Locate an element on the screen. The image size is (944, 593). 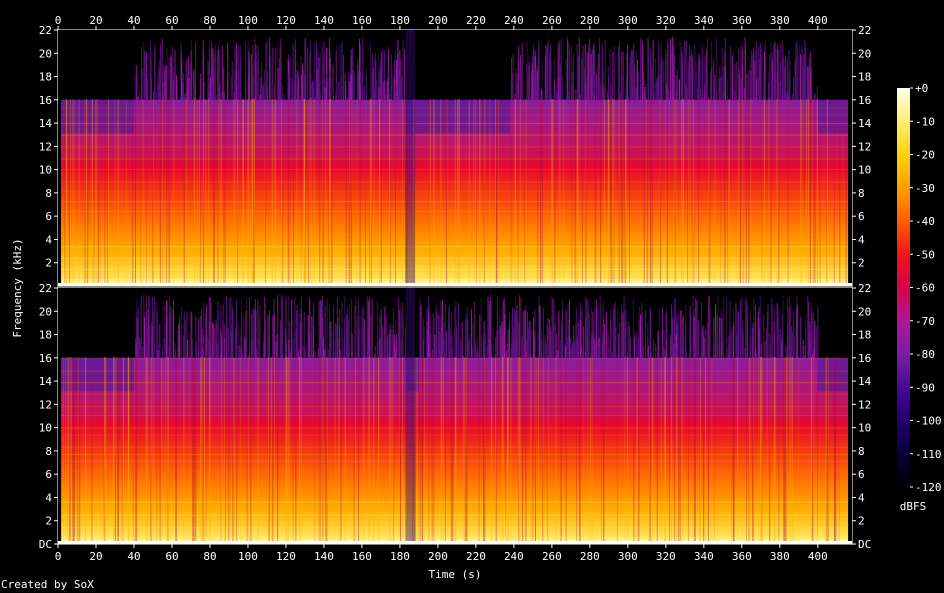
x-tick-label-bottom: 60 is located at coordinates (171, 556).